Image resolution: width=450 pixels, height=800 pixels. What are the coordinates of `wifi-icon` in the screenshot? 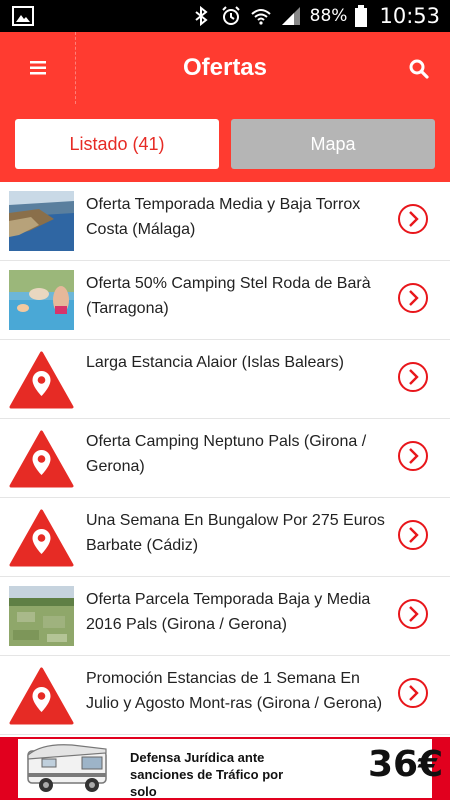 It's located at (261, 17).